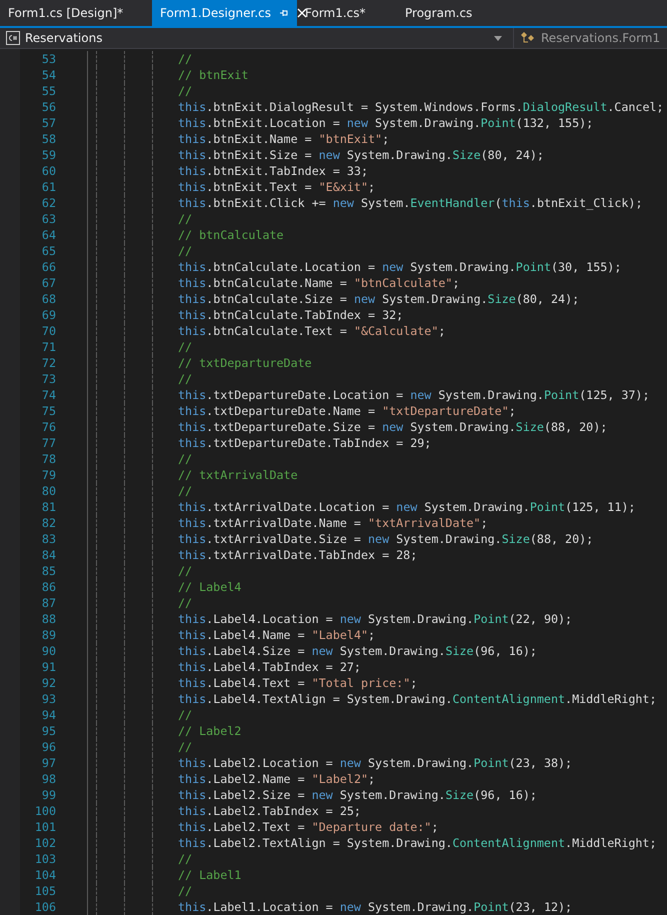  What do you see at coordinates (210, 875) in the screenshot?
I see `code-line: // Label1` at bounding box center [210, 875].